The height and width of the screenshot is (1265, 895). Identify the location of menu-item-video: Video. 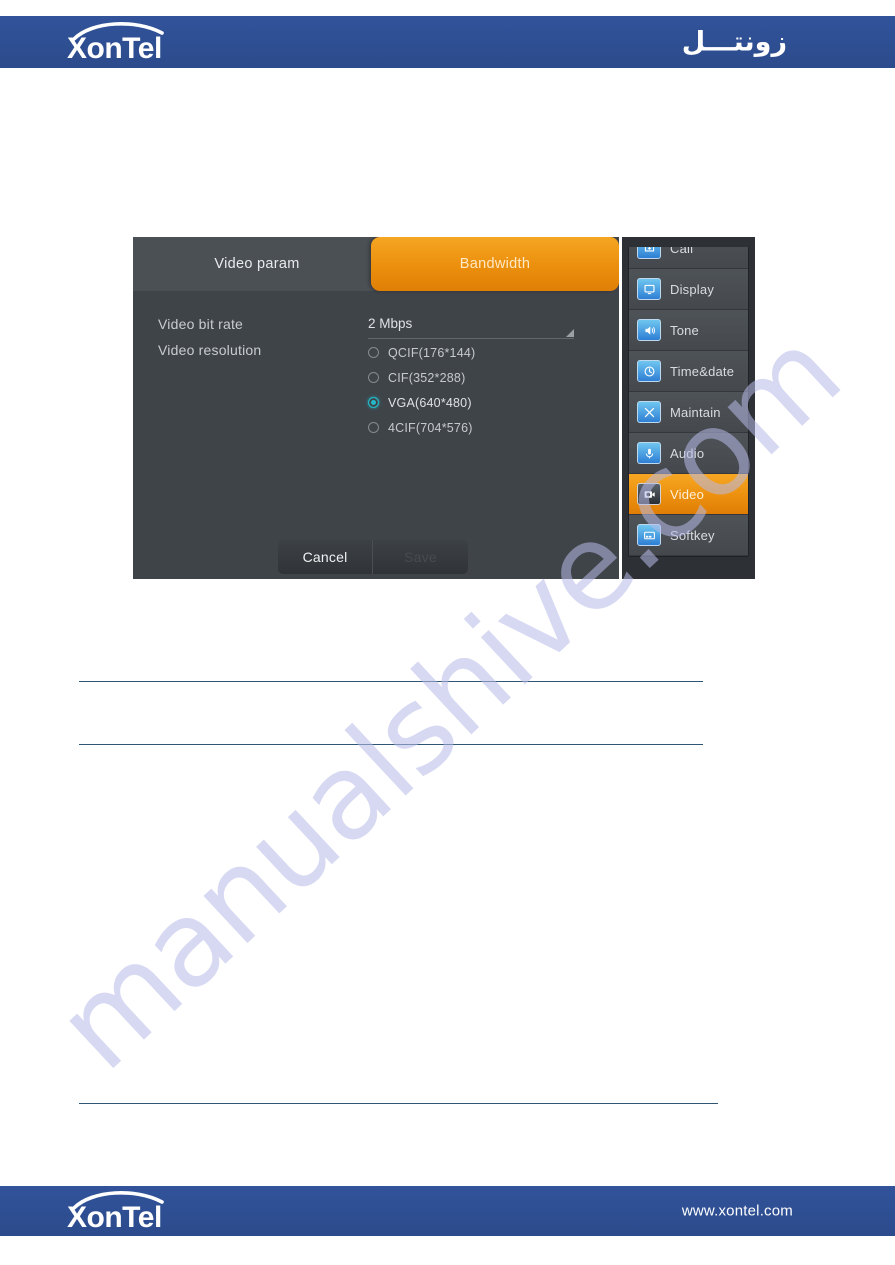
(688, 494).